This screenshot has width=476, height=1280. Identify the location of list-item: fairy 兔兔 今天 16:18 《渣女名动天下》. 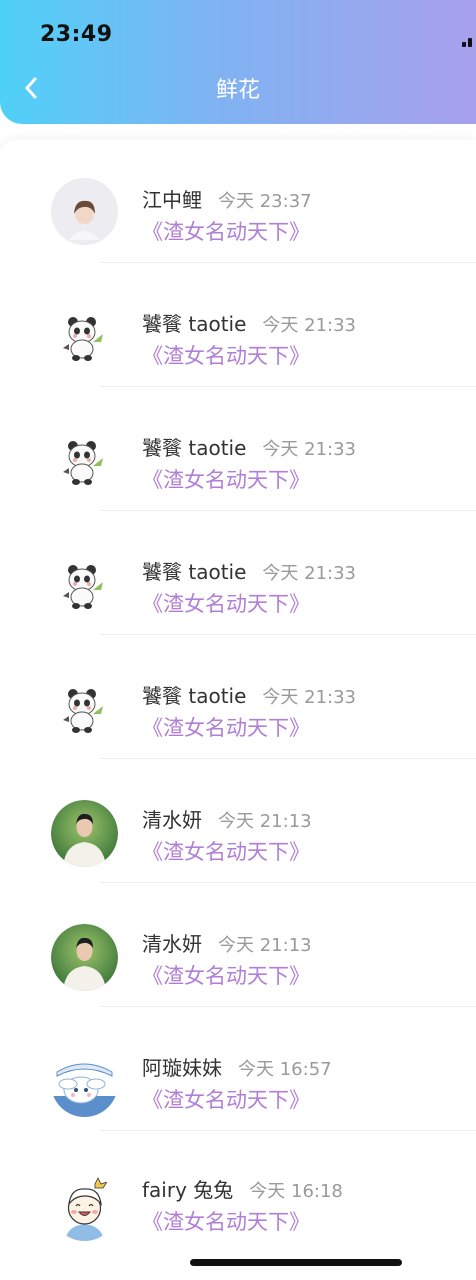
(238, 1194).